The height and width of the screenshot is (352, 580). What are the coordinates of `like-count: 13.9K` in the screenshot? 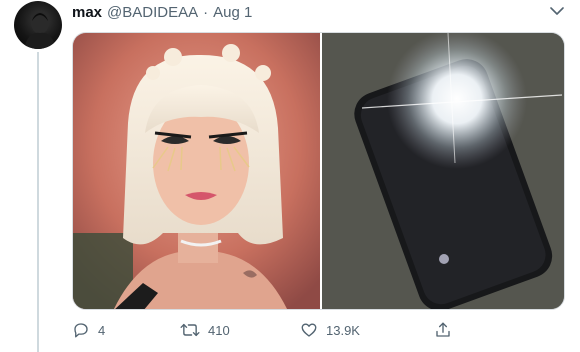 It's located at (343, 330).